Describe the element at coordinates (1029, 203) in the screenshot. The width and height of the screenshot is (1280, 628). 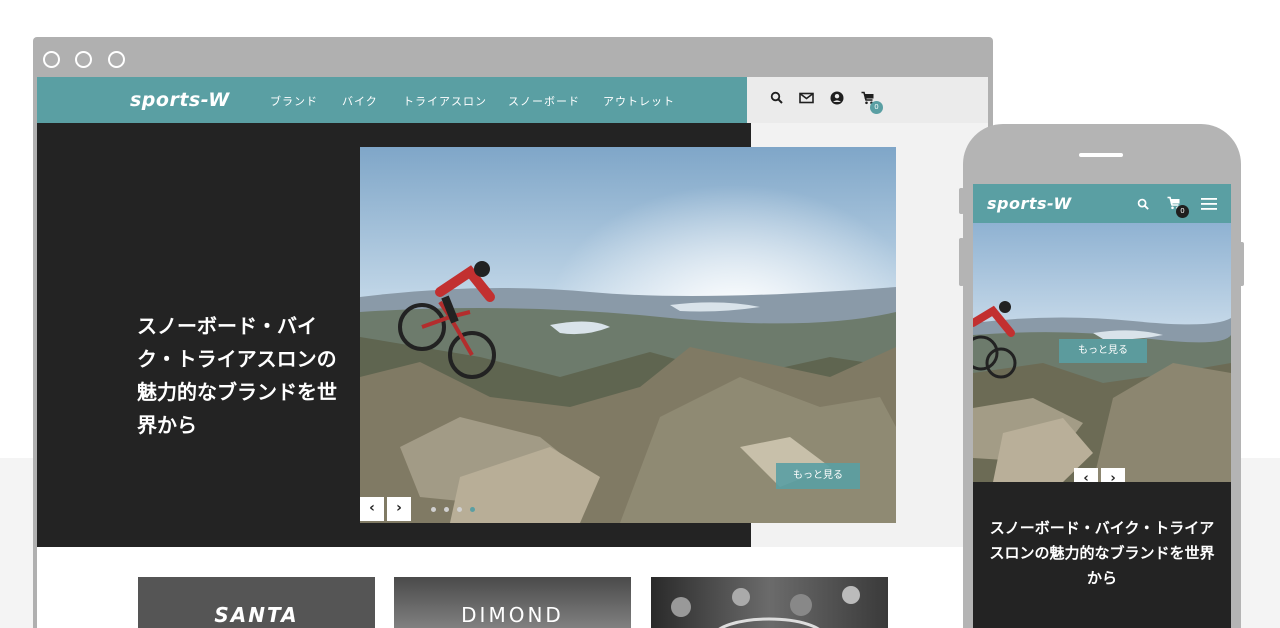
I see `mobile-site-logo: sports-W` at that location.